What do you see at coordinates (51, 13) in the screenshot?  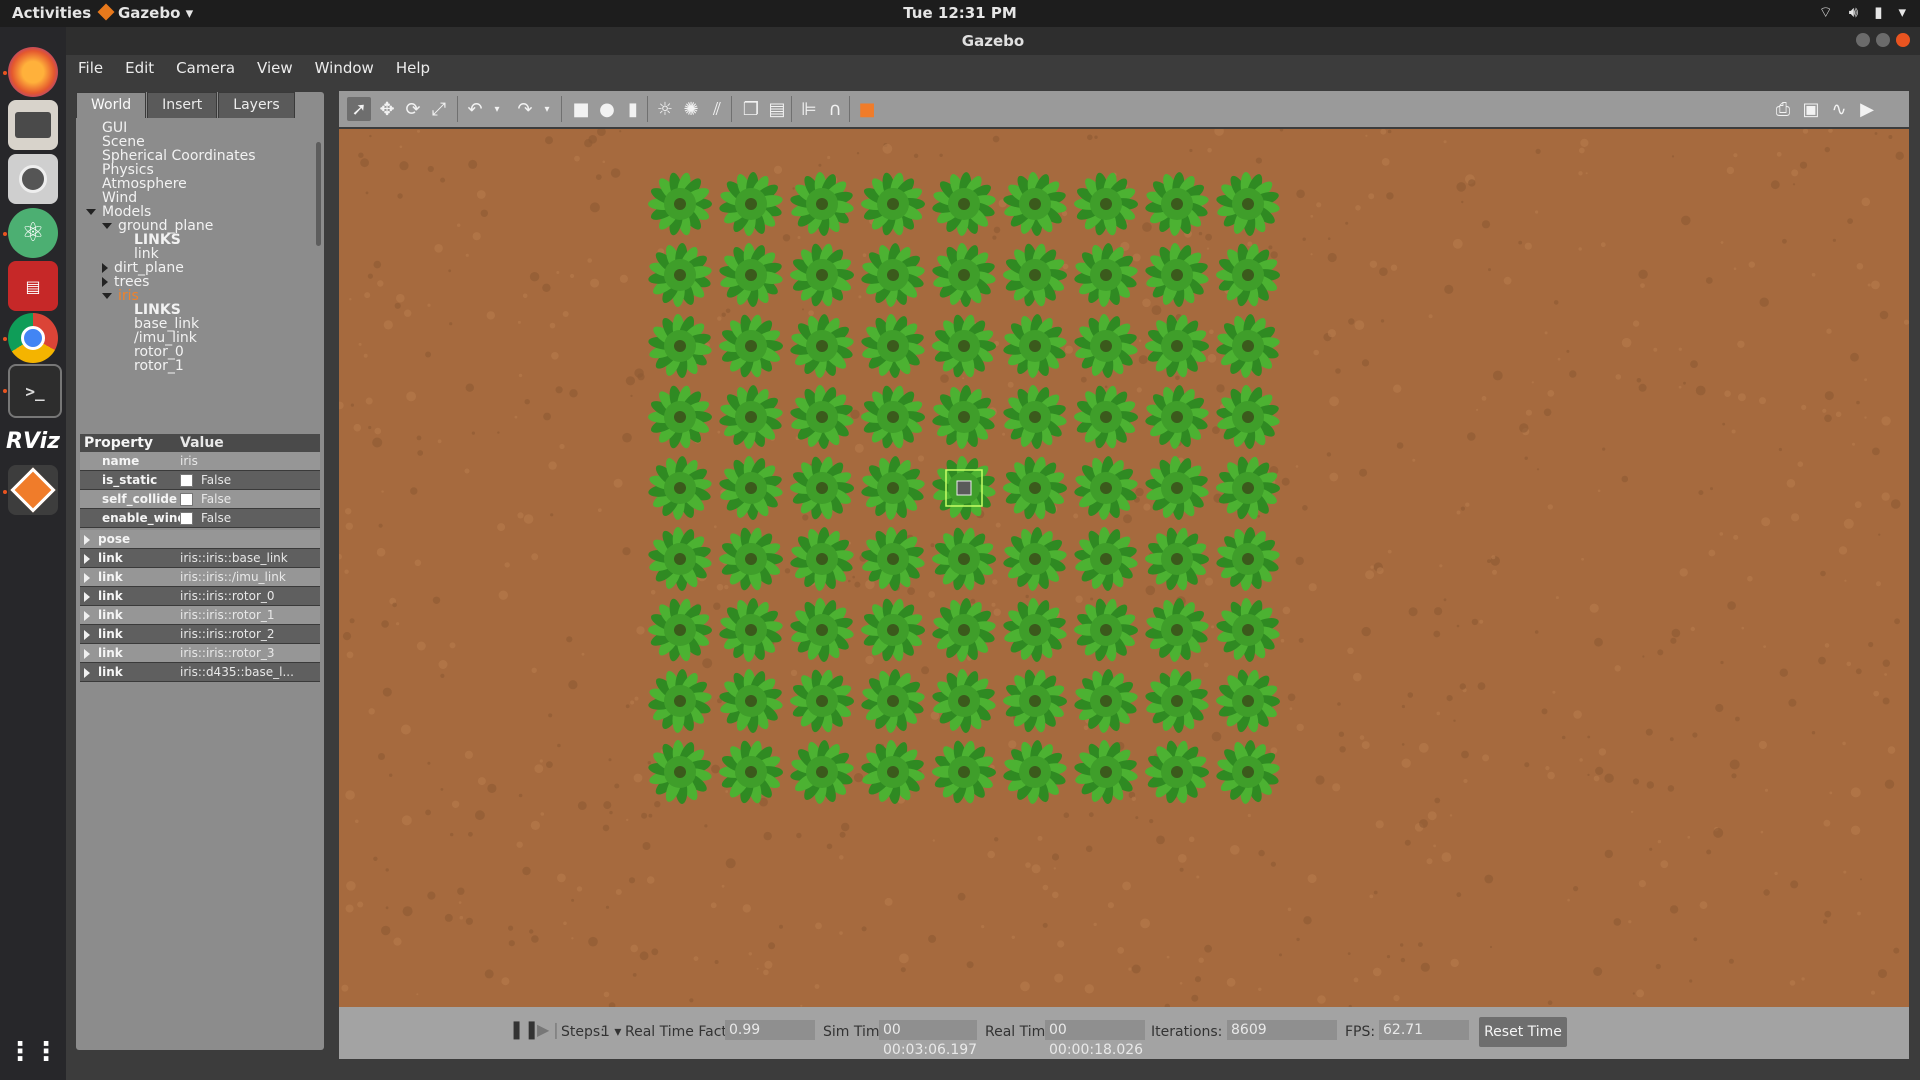 I see `activities-button: Activities` at bounding box center [51, 13].